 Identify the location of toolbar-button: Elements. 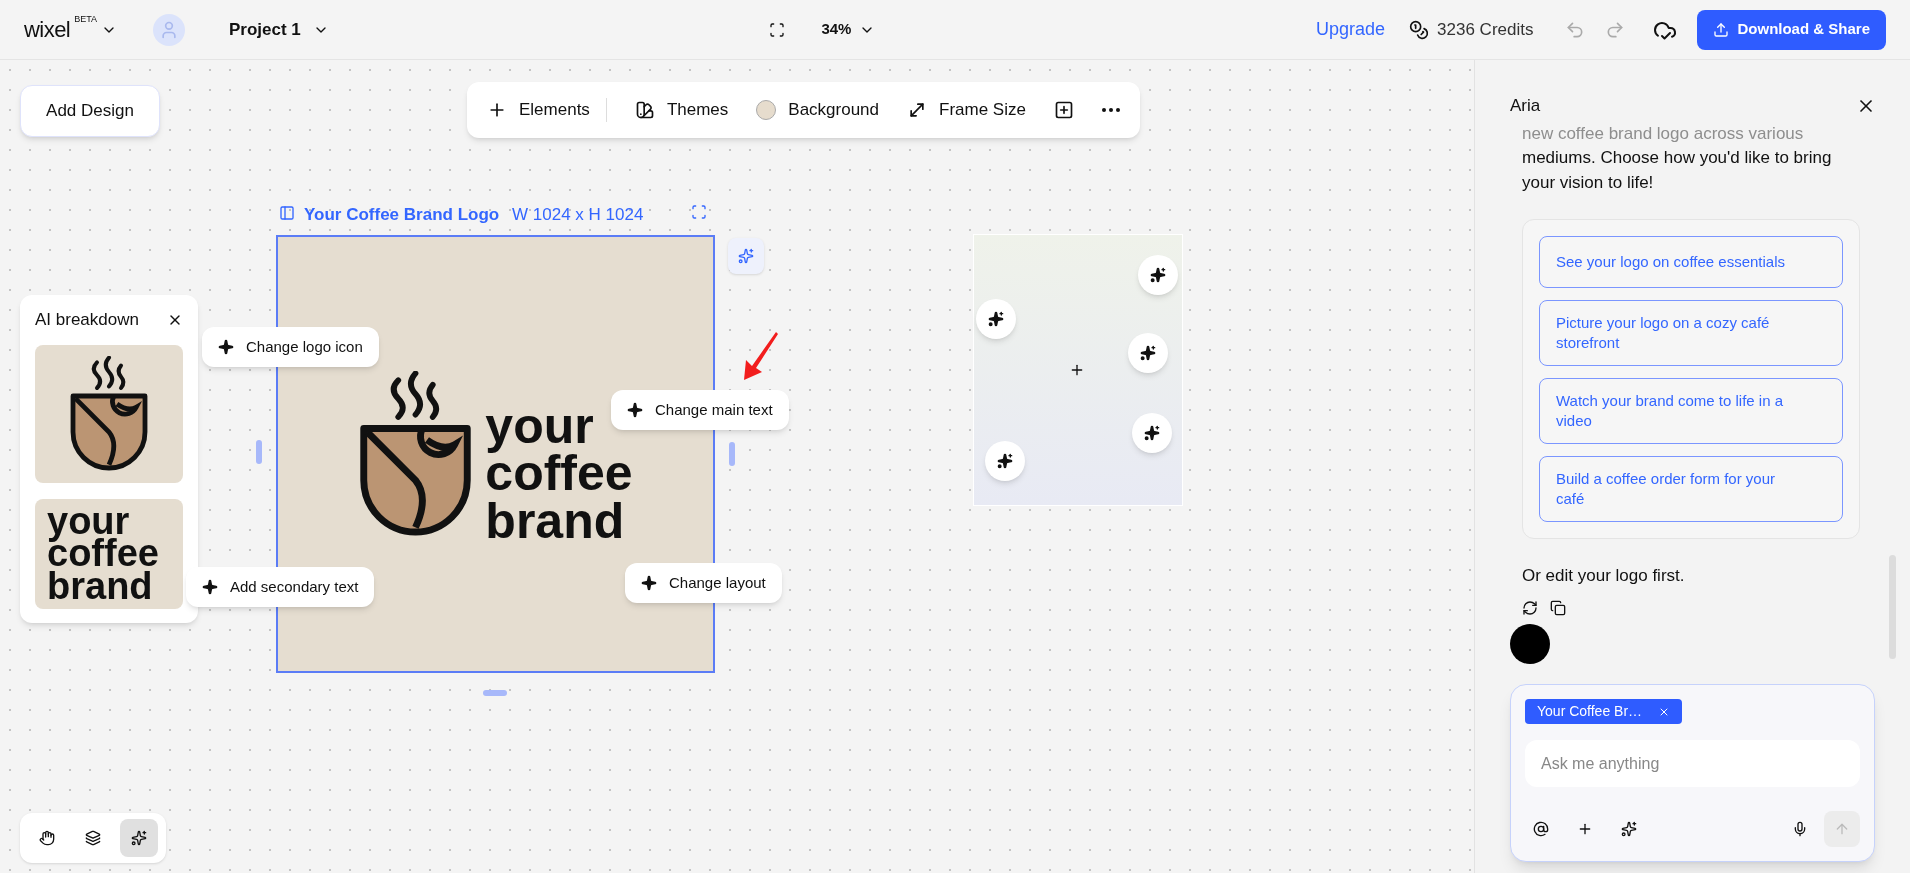
(538, 110).